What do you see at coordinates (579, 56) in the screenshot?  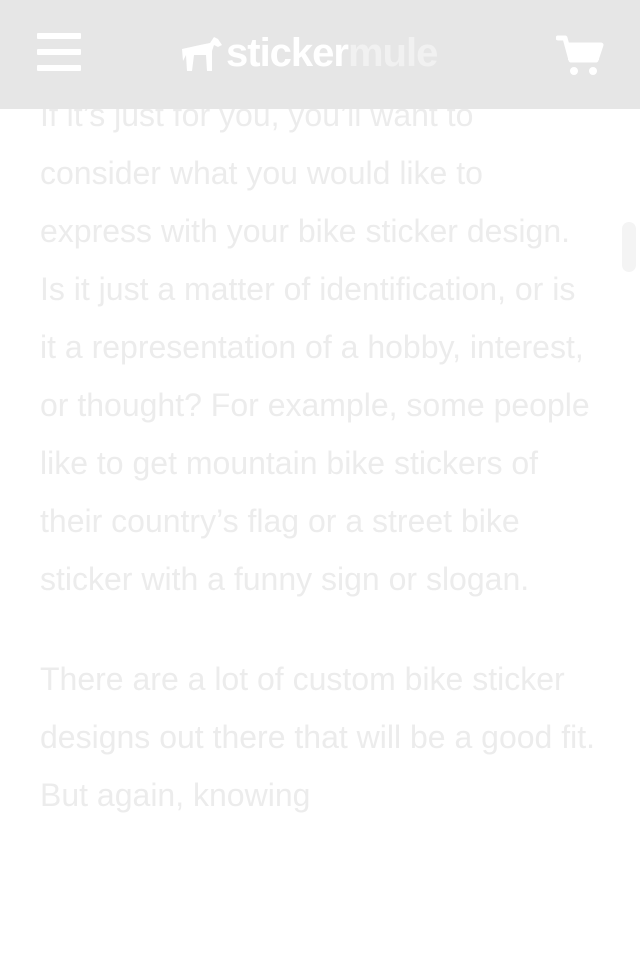 I see `shopping-cart-icon` at bounding box center [579, 56].